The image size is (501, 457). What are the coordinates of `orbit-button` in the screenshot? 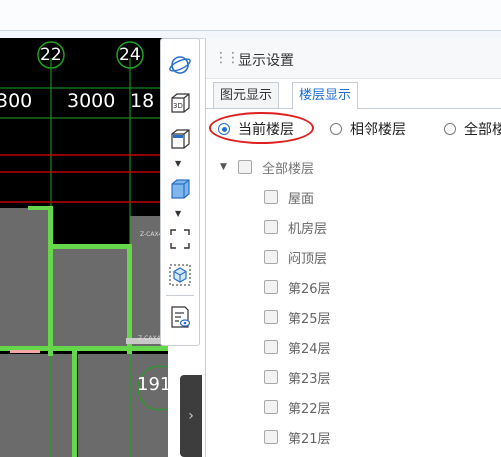 It's located at (180, 65).